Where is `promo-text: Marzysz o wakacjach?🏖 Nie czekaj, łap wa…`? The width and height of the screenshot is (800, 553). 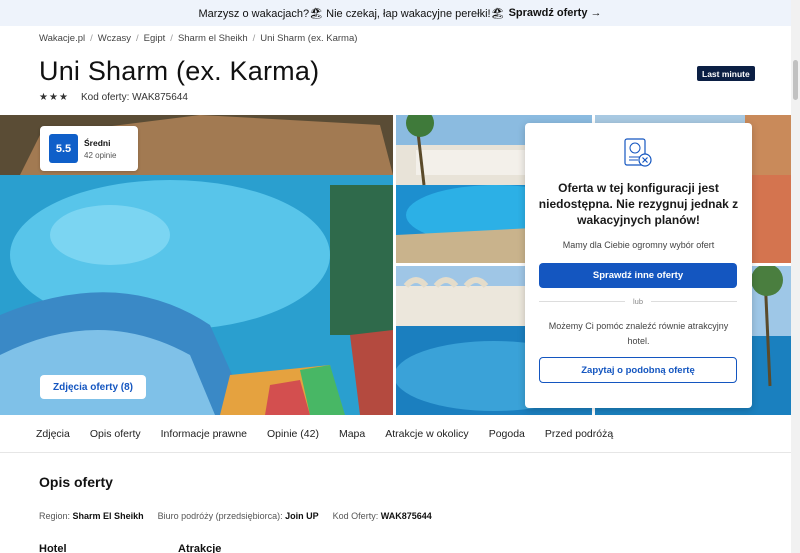
promo-text: Marzysz o wakacjach?🏖 Nie czekaj, łap wa… is located at coordinates (351, 13).